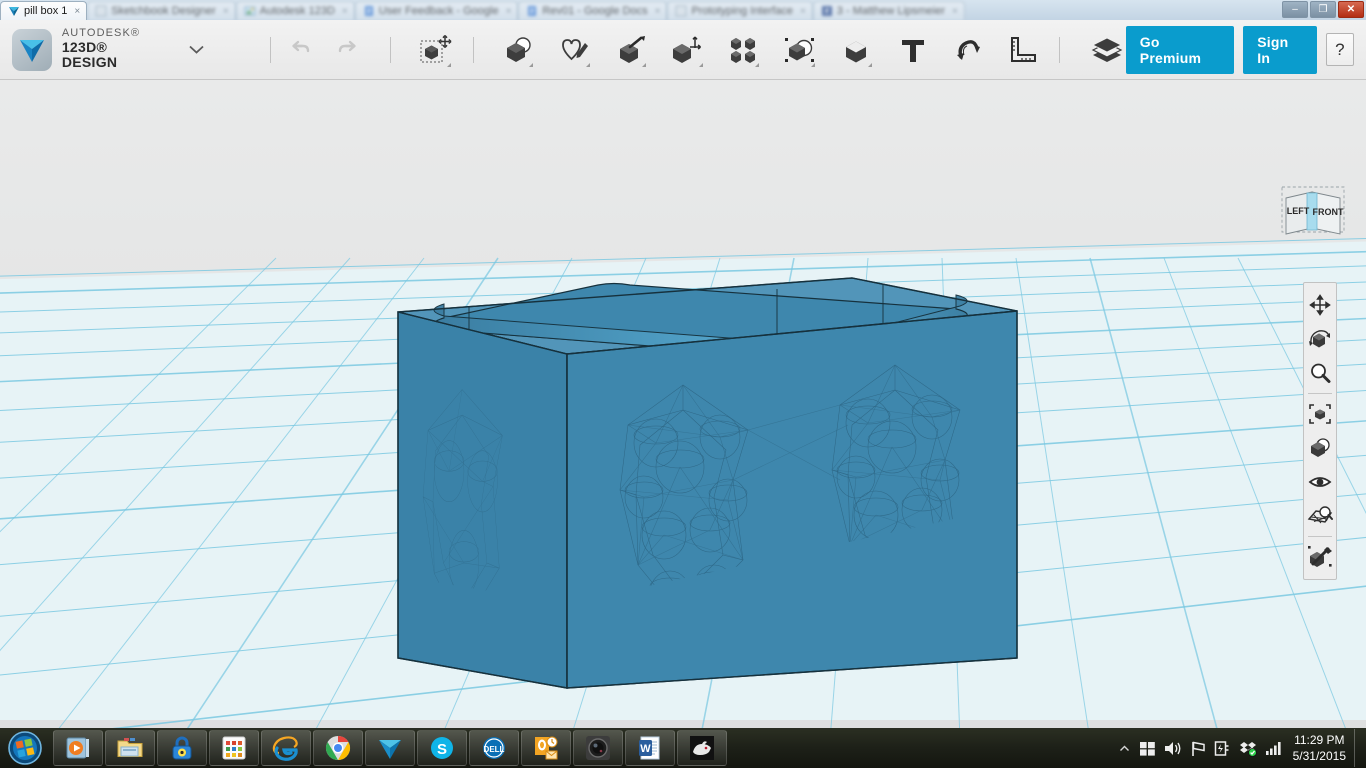  I want to click on account-actions: Go Premium Sign In ?, so click(1245, 49).